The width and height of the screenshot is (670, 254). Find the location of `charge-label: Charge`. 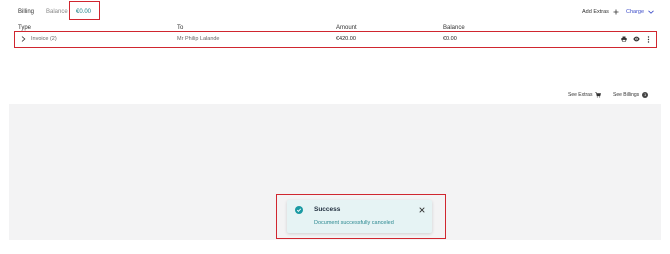

charge-label: Charge is located at coordinates (635, 12).